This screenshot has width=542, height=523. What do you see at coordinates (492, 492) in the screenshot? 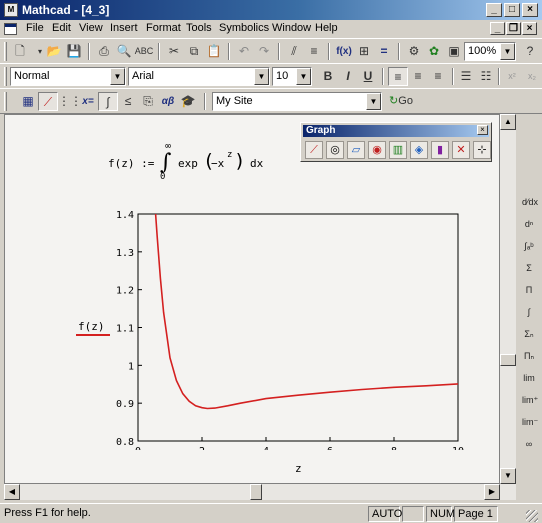
I see `scroll-right-icon: ▶` at bounding box center [492, 492].